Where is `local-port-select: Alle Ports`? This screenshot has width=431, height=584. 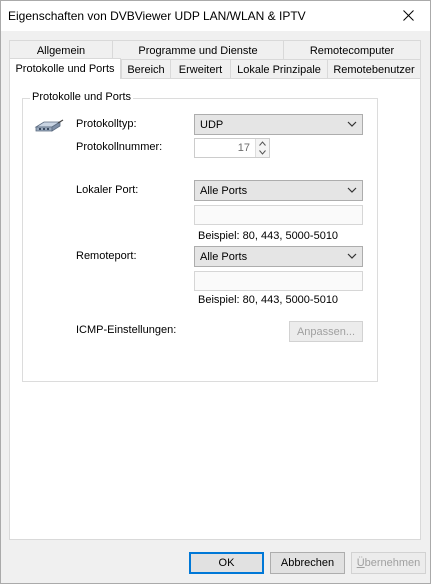 local-port-select: Alle Ports is located at coordinates (278, 190).